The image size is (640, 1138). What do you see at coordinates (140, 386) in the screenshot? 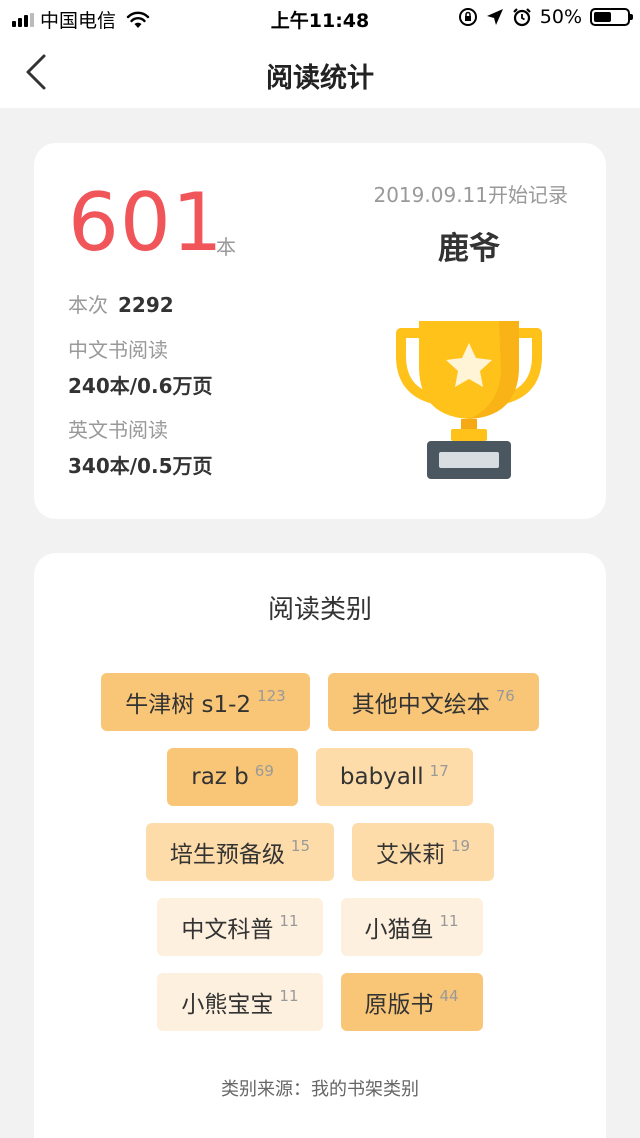
I see `chinese-reading-value: 240本/0.6万页` at bounding box center [140, 386].